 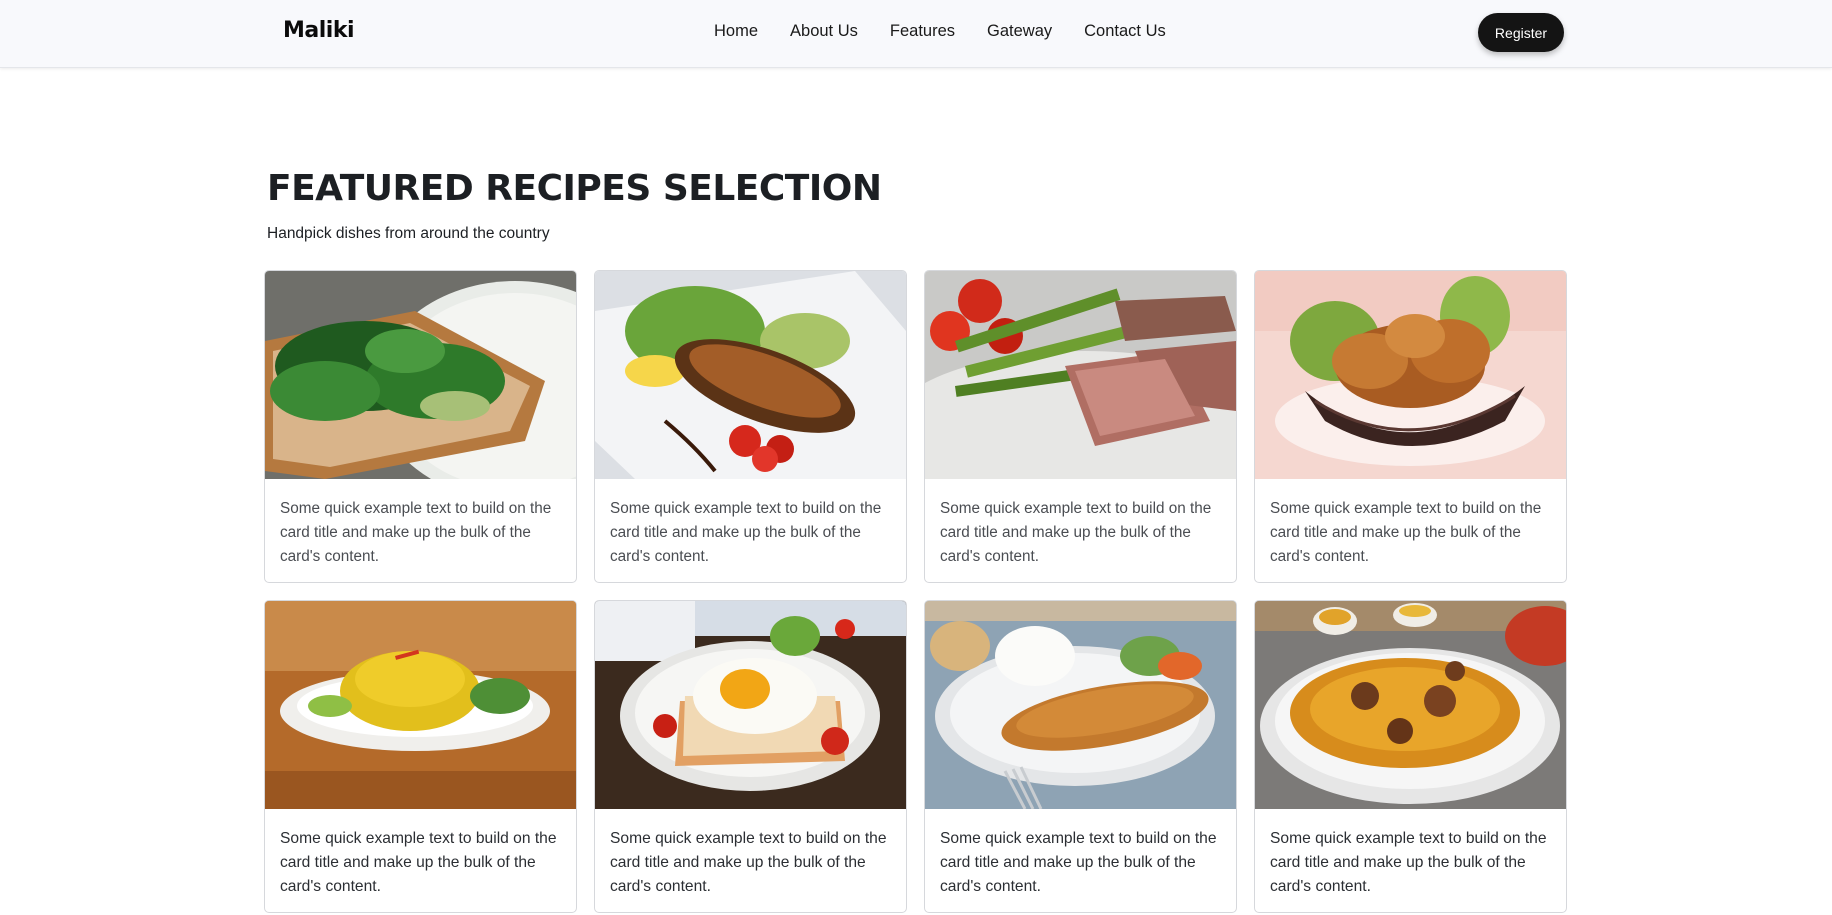 I want to click on nav-link-gateway: Gateway, so click(x=1019, y=31).